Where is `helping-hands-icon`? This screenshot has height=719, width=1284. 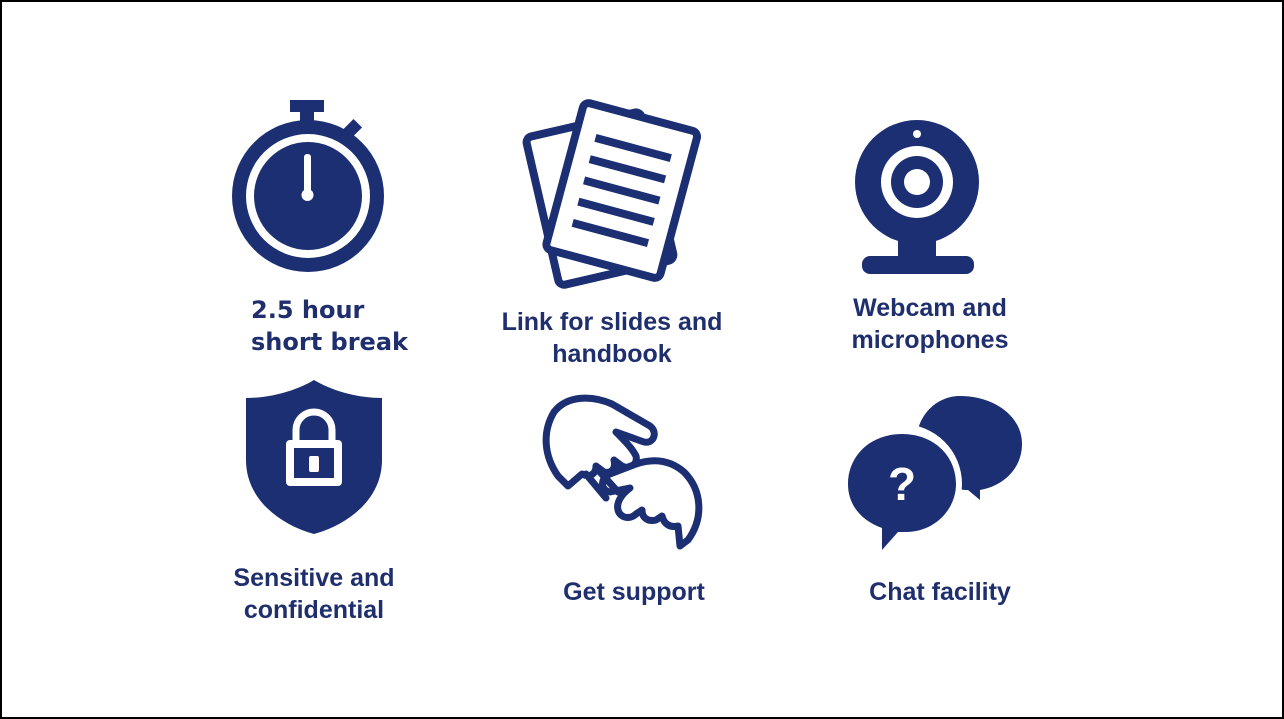 helping-hands-icon is located at coordinates (624, 474).